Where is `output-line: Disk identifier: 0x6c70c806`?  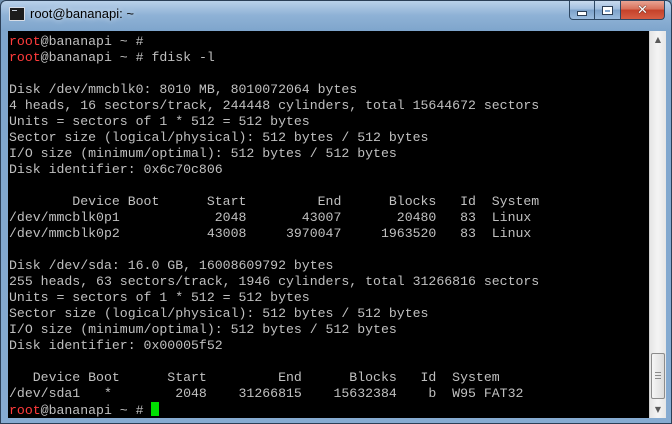 output-line: Disk identifier: 0x6c70c806 is located at coordinates (116, 169).